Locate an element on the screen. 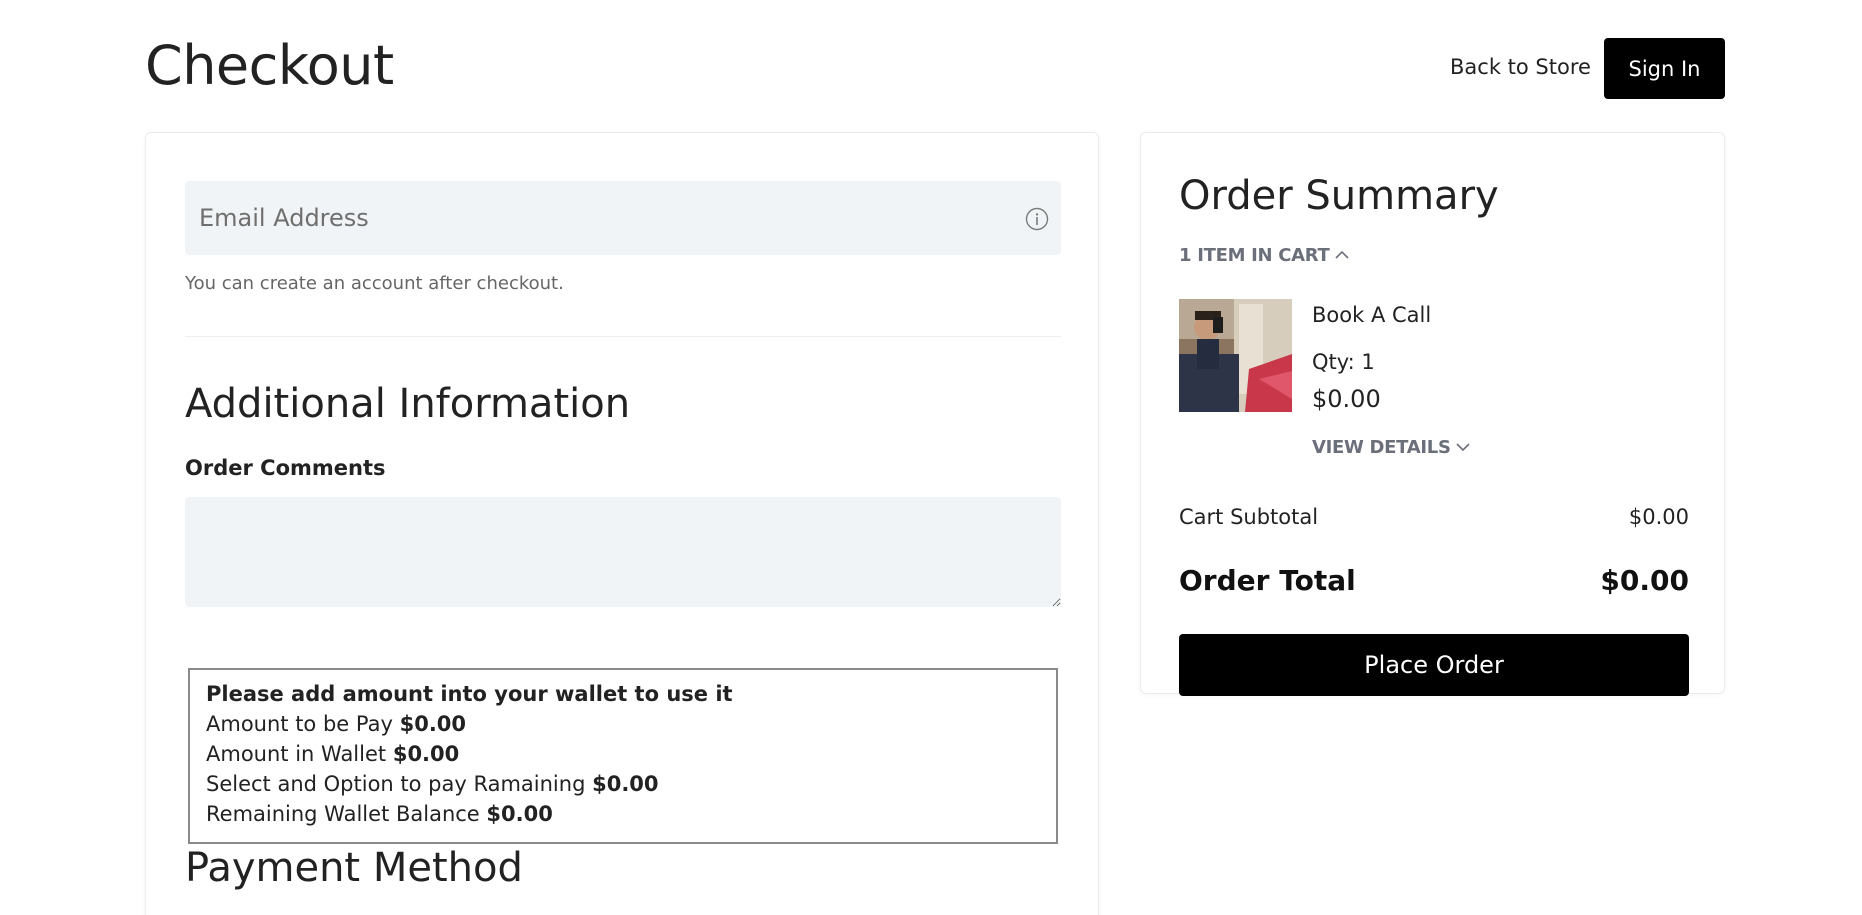  product-image is located at coordinates (1235, 355).